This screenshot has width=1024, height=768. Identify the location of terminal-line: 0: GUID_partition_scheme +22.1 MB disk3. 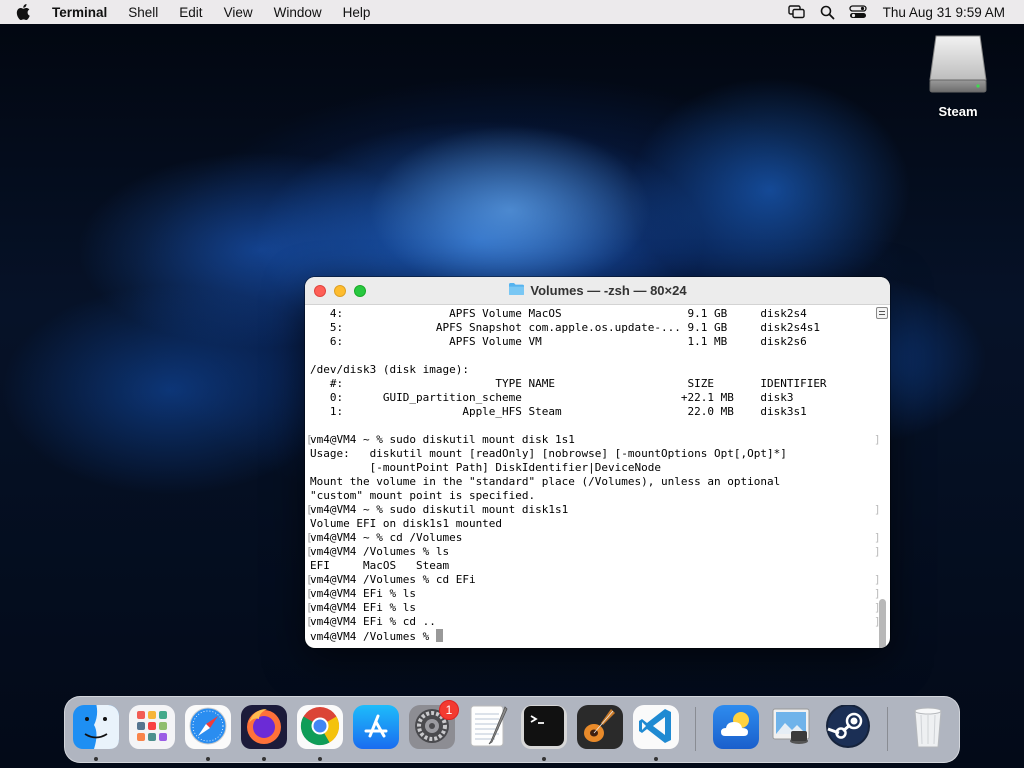
(600, 398).